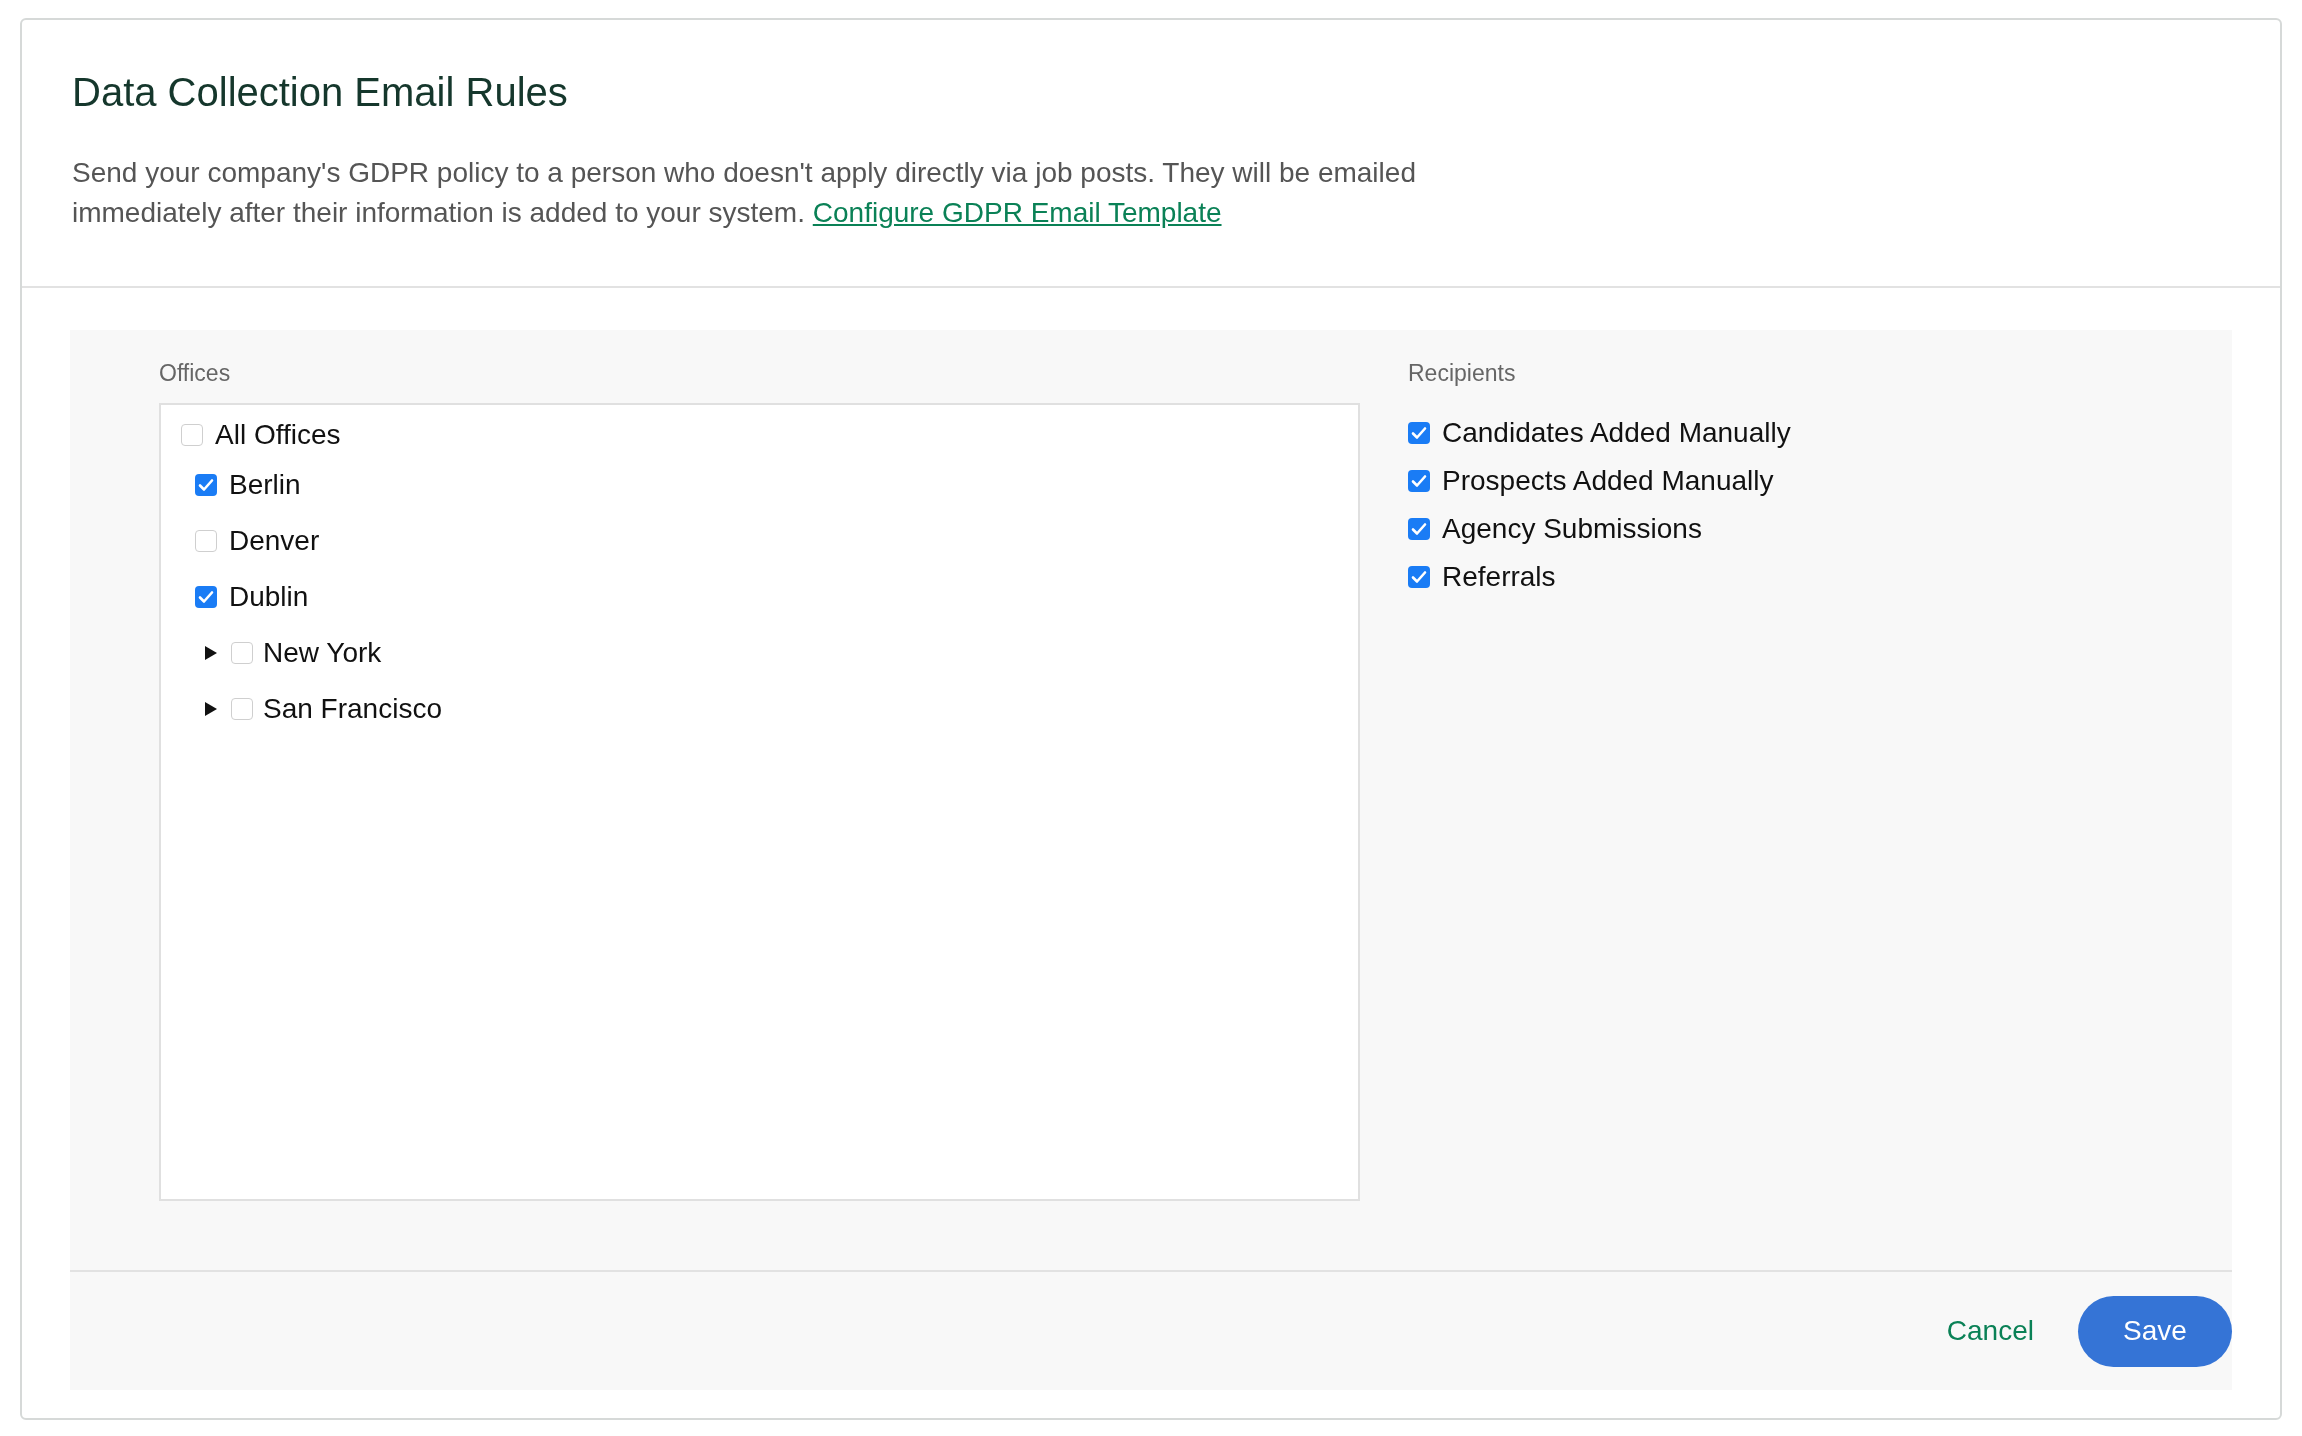 Image resolution: width=2302 pixels, height=1436 pixels. Describe the element at coordinates (1990, 1331) in the screenshot. I see `cancel-button: Cancel` at that location.